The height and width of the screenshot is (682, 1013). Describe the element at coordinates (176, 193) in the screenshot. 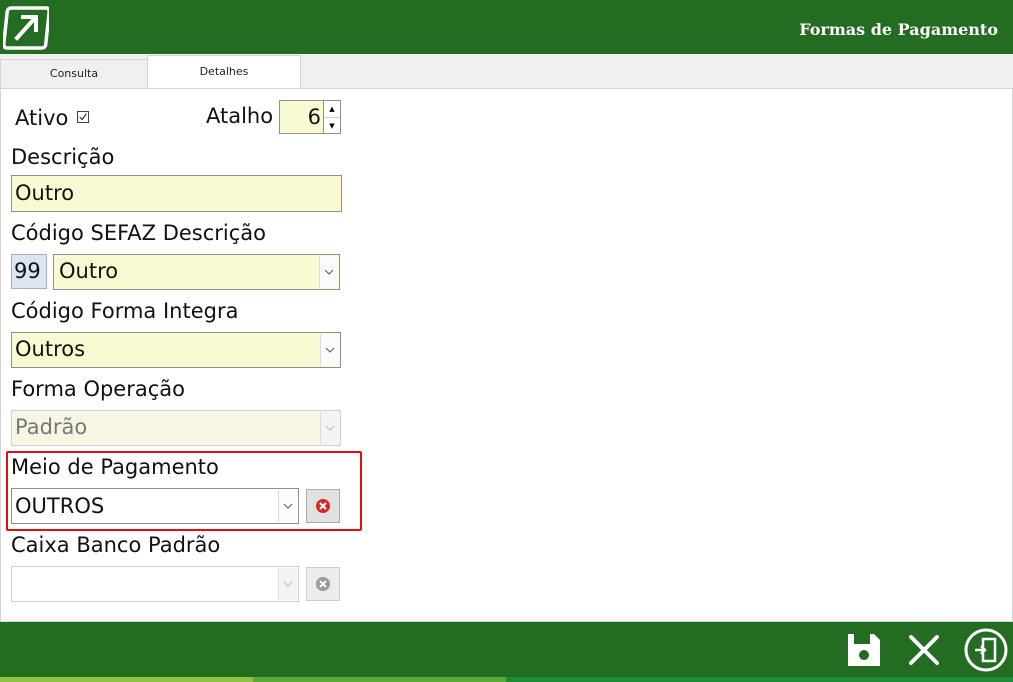

I see `descricao-input: Outro` at that location.